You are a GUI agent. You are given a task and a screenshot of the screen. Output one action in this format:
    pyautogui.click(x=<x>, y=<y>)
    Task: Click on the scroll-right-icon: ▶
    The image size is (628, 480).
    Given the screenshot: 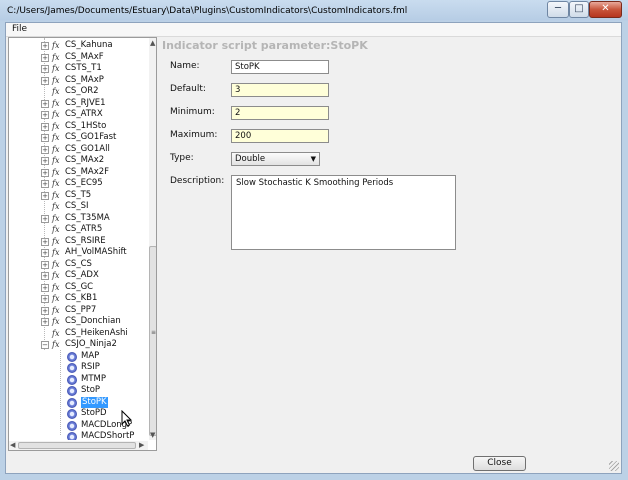 What is the action you would take?
    pyautogui.click(x=141, y=445)
    